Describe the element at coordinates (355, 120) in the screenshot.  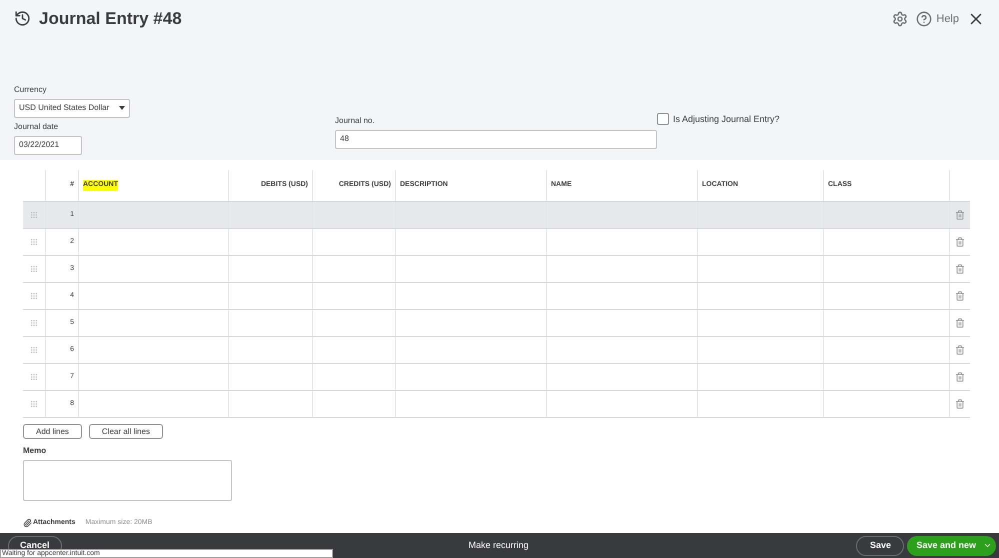
I see `field-label: Journal no.` at that location.